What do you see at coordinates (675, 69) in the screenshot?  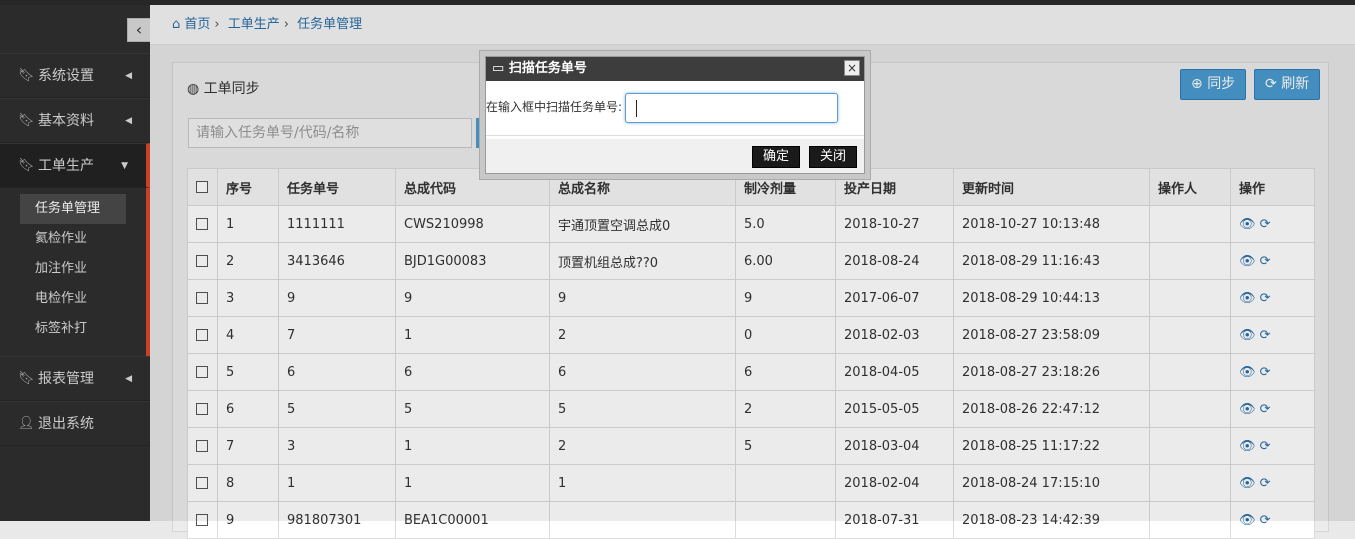 I see `dialog-header: ▭ 扫描任务单号` at bounding box center [675, 69].